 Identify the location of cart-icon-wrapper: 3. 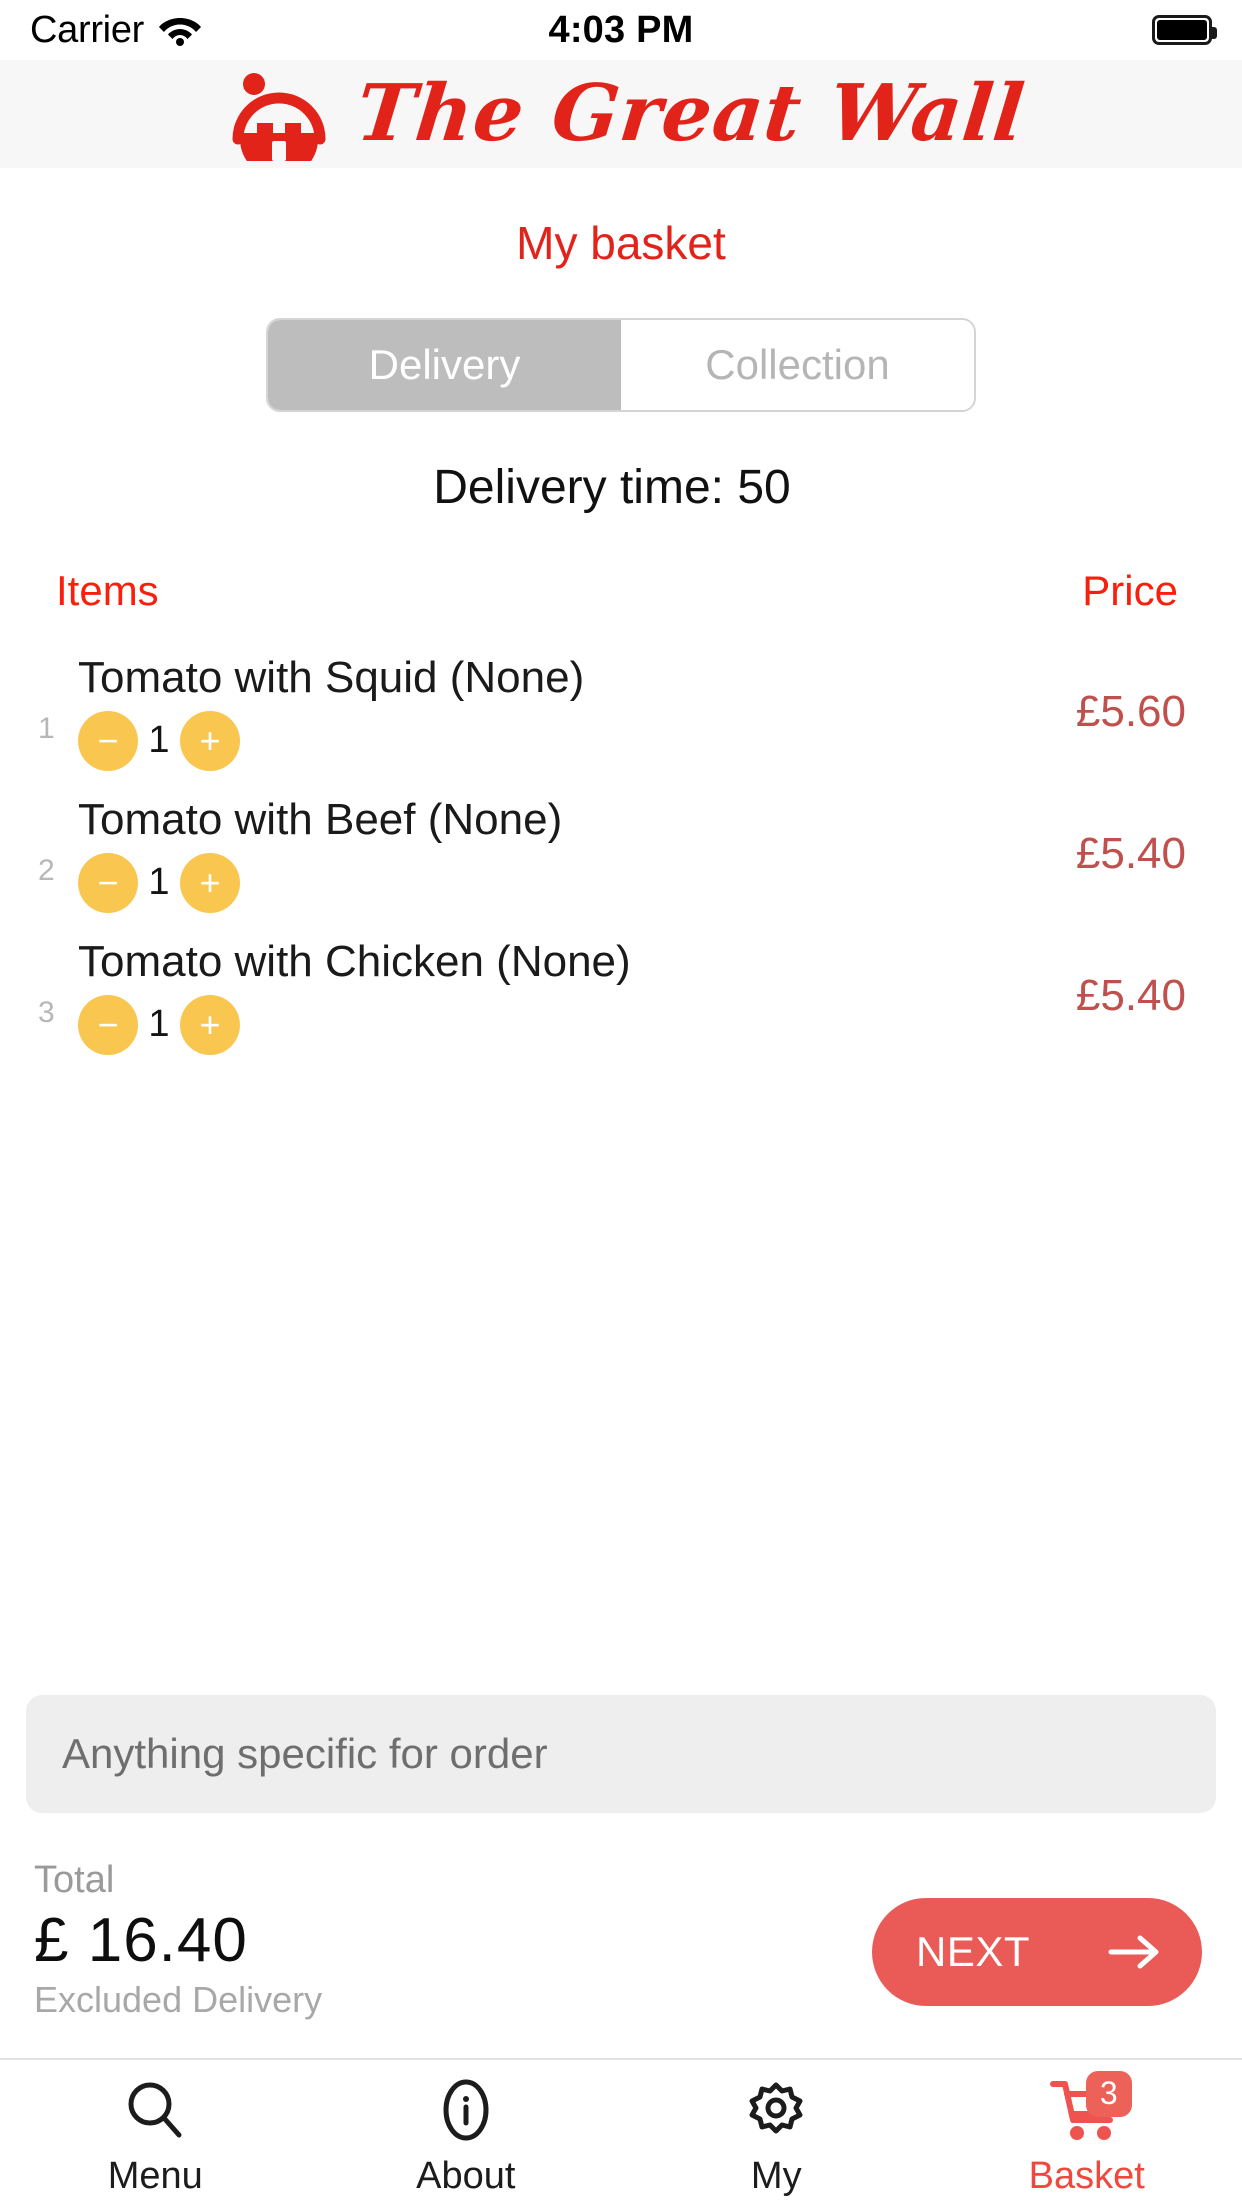
(1090, 2106).